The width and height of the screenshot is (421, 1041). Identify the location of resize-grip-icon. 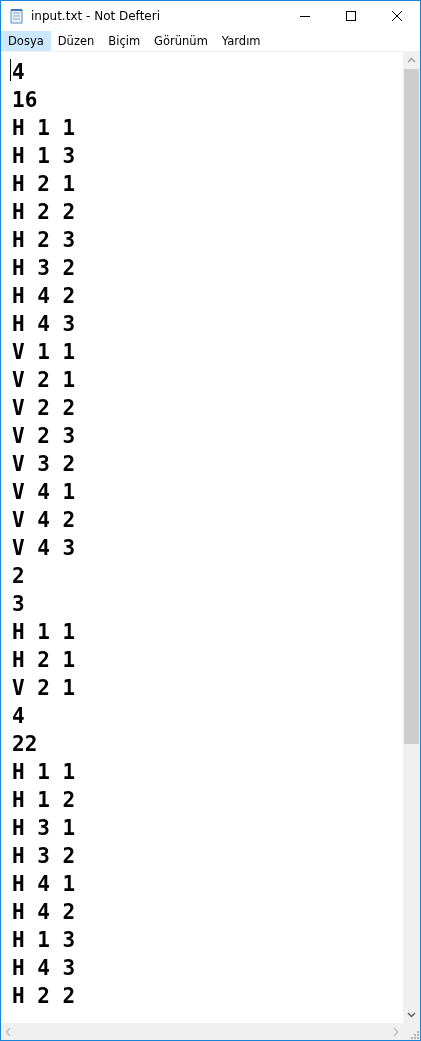
(415, 1035).